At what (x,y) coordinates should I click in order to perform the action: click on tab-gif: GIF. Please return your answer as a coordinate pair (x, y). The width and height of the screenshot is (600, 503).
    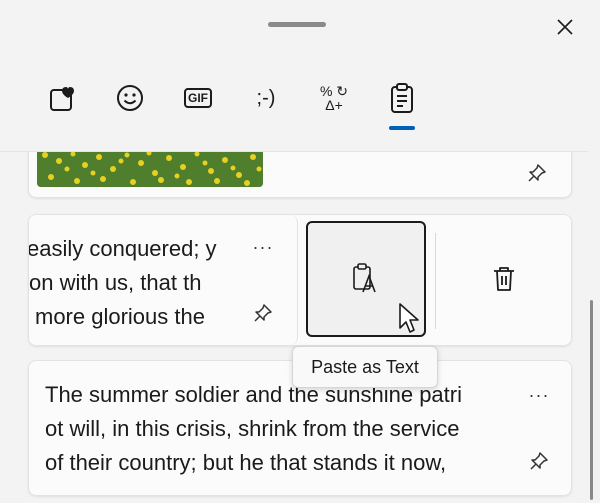
    Looking at the image, I should click on (198, 98).